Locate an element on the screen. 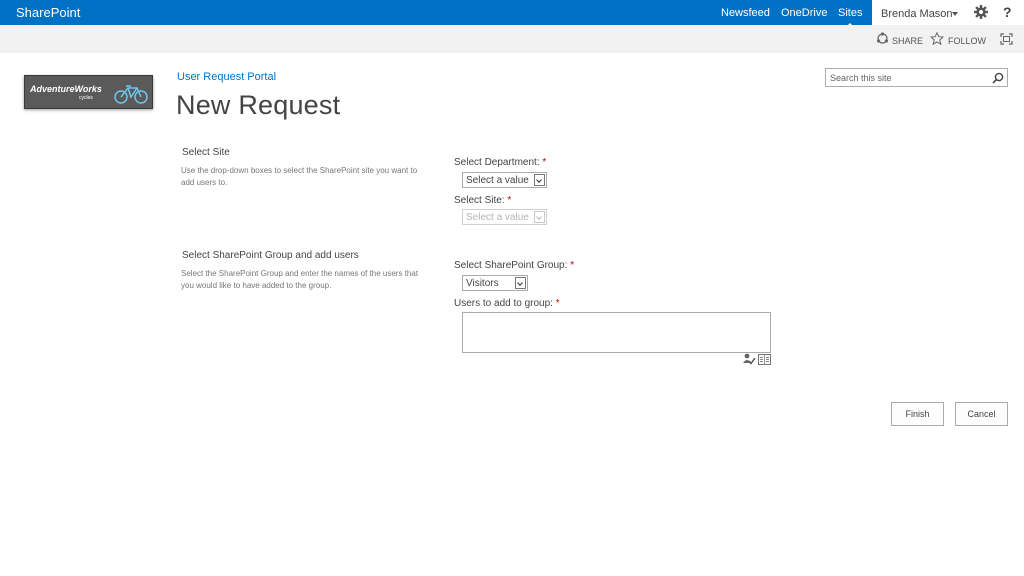 Image resolution: width=1024 pixels, height=576 pixels. search-icon is located at coordinates (998, 78).